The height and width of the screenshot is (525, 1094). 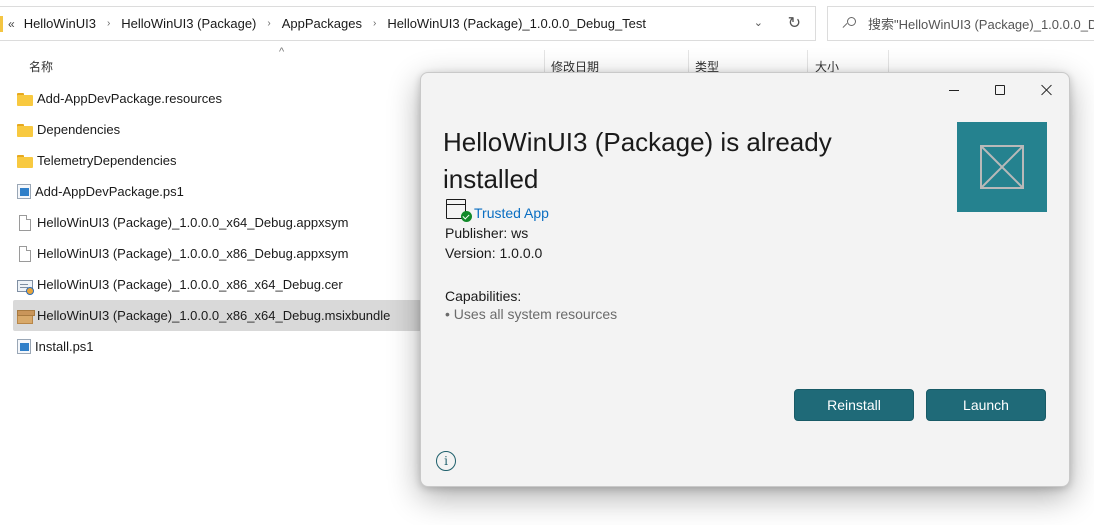 I want to click on file-name: Install.ps1, so click(x=64, y=346).